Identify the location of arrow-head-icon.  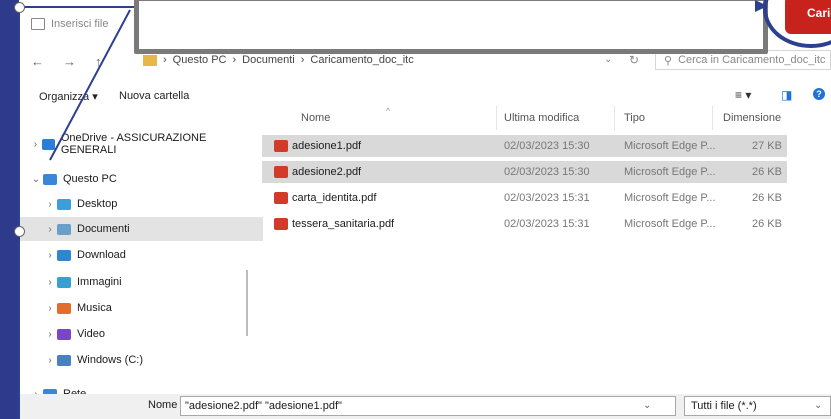
(761, 6).